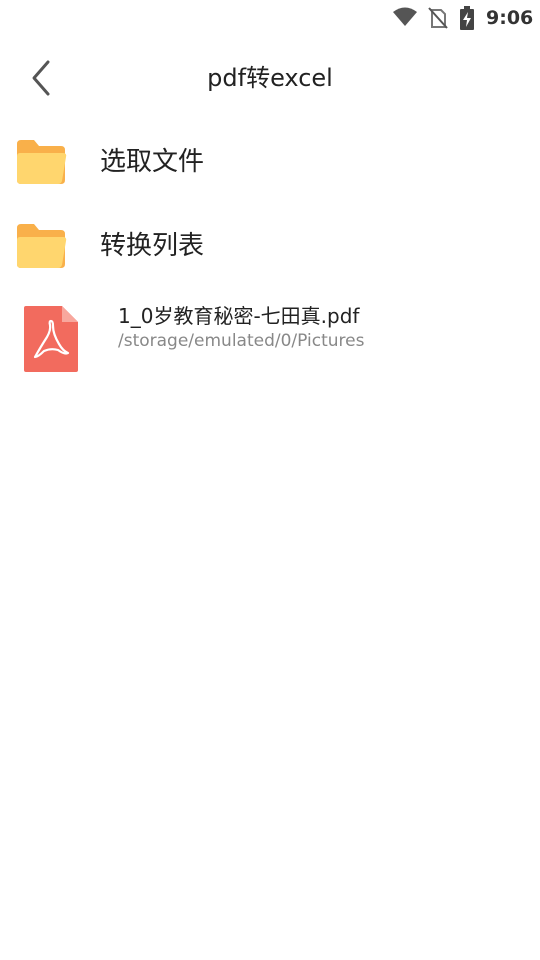 The width and height of the screenshot is (540, 960). I want to click on battery-charging-icon, so click(467, 18).